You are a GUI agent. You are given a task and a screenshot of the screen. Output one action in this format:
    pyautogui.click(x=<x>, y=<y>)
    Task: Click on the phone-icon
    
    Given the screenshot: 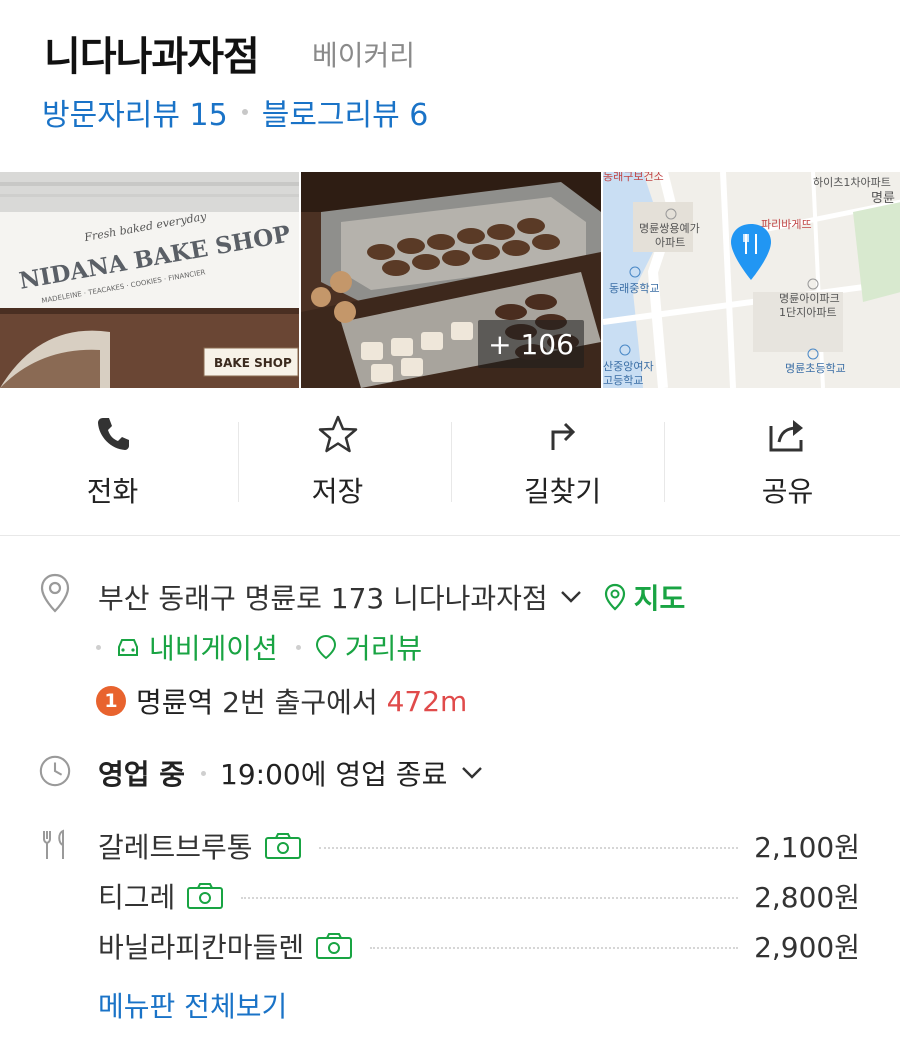 What is the action you would take?
    pyautogui.click(x=113, y=434)
    